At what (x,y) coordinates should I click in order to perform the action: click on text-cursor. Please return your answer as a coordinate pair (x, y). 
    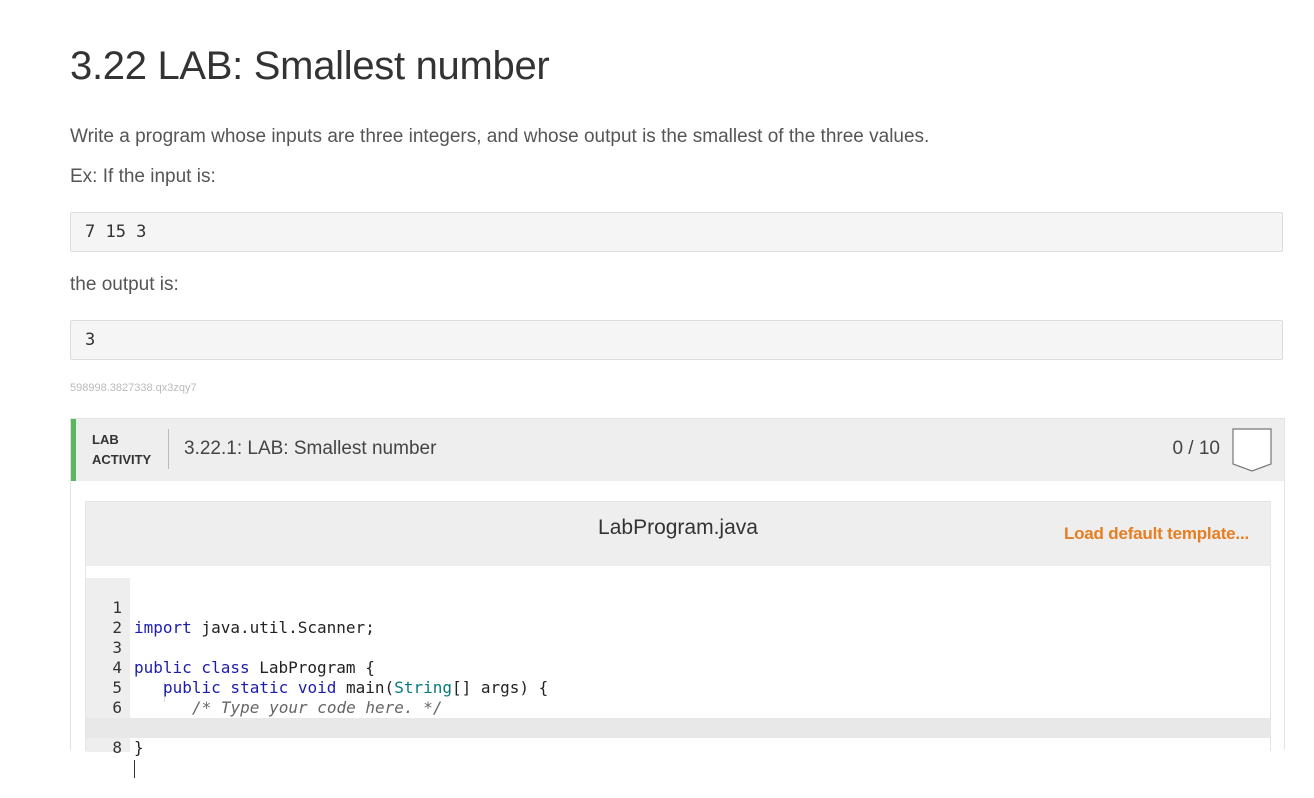
    Looking at the image, I should click on (134, 768).